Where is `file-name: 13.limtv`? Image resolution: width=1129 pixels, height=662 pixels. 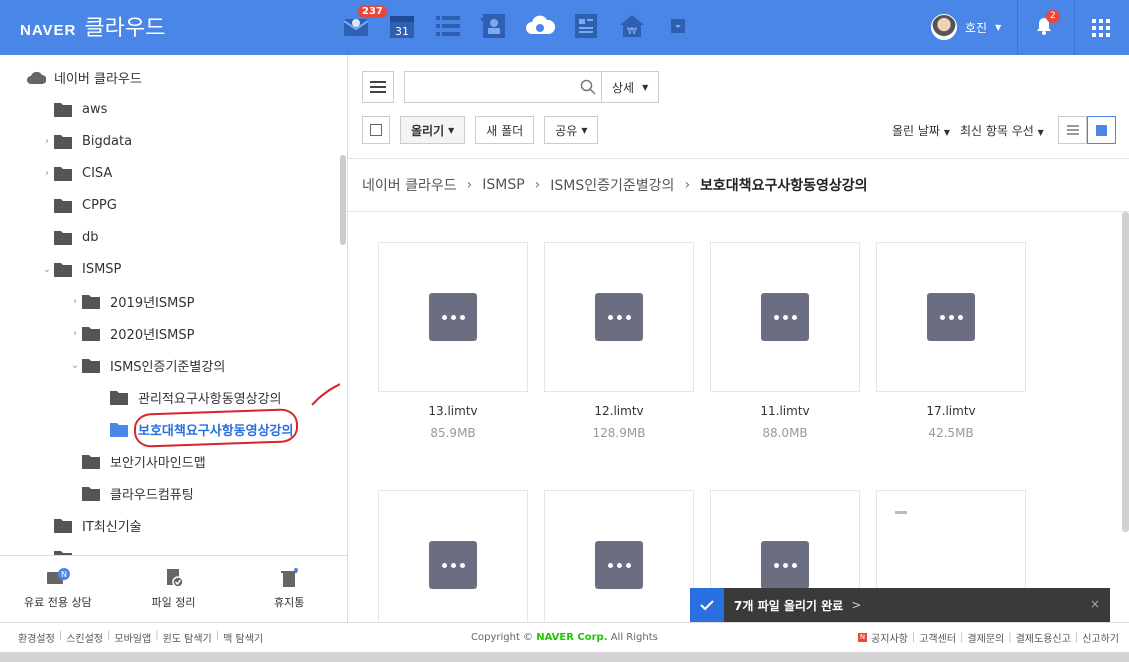 file-name: 13.limtv is located at coordinates (453, 411).